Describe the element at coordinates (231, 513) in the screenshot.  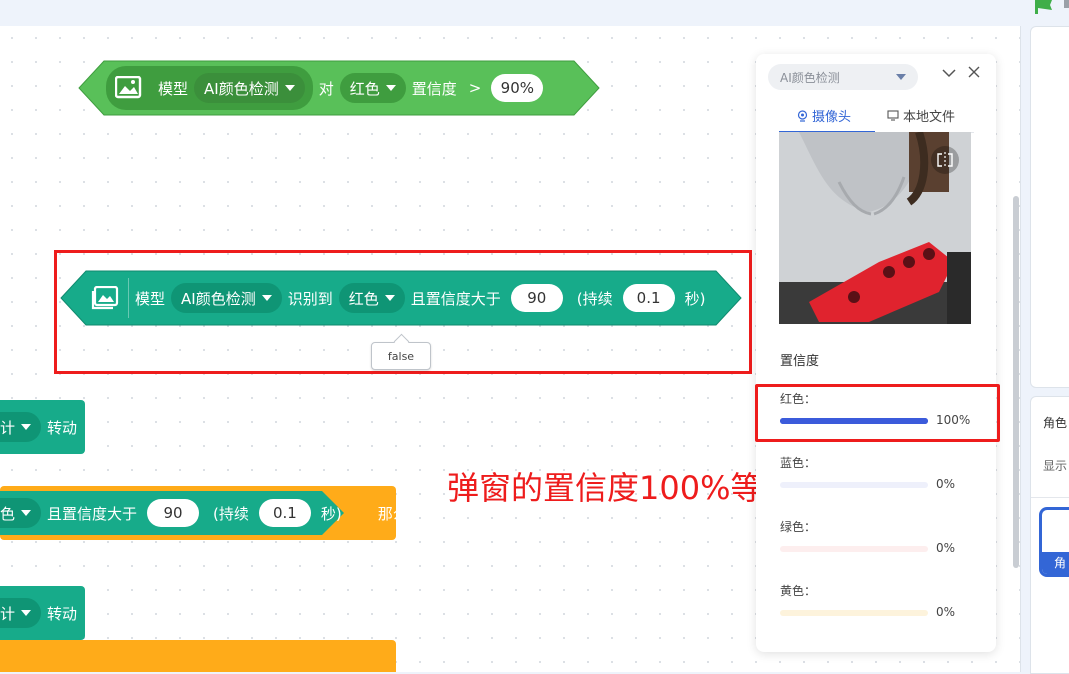
I see `duration-open-label: (持续` at that location.